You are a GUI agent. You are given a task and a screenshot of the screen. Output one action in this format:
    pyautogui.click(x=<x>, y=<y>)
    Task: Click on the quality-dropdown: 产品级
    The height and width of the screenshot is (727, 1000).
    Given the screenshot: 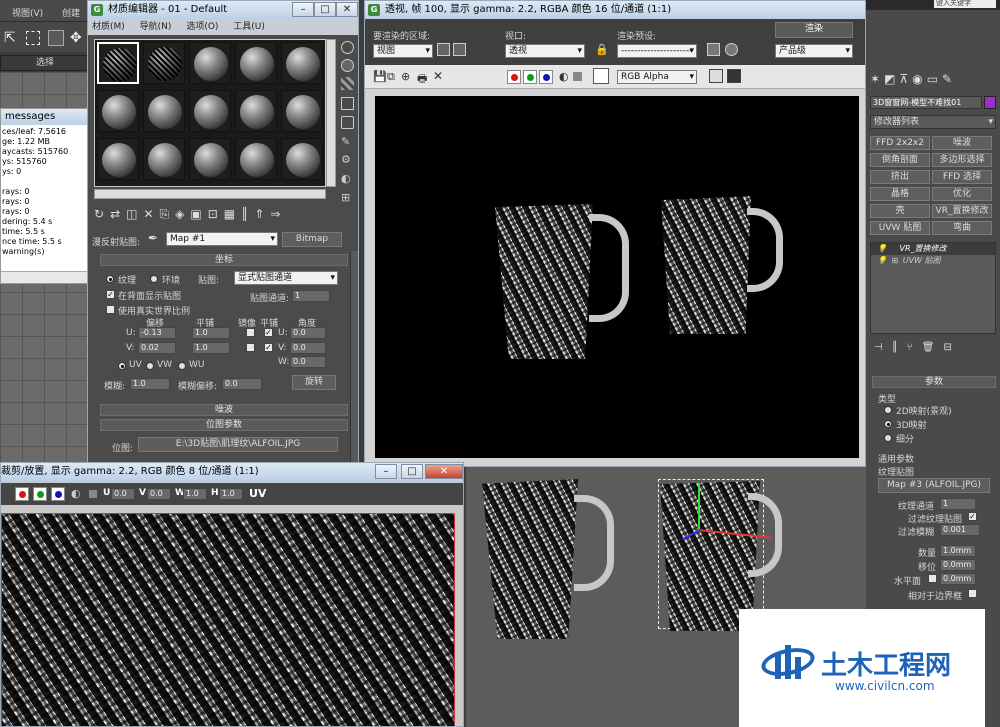 What is the action you would take?
    pyautogui.click(x=814, y=51)
    